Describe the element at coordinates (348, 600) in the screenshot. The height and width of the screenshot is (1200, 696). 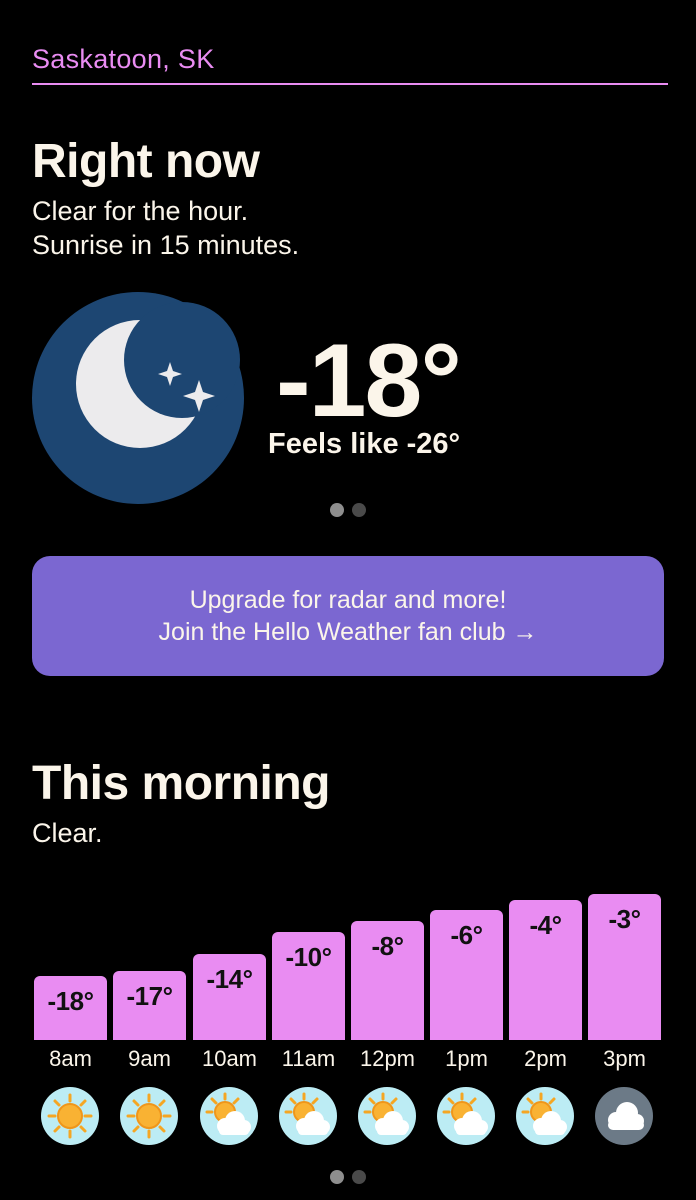
I see `upgrade-line-1: Upgrade for radar and more!` at that location.